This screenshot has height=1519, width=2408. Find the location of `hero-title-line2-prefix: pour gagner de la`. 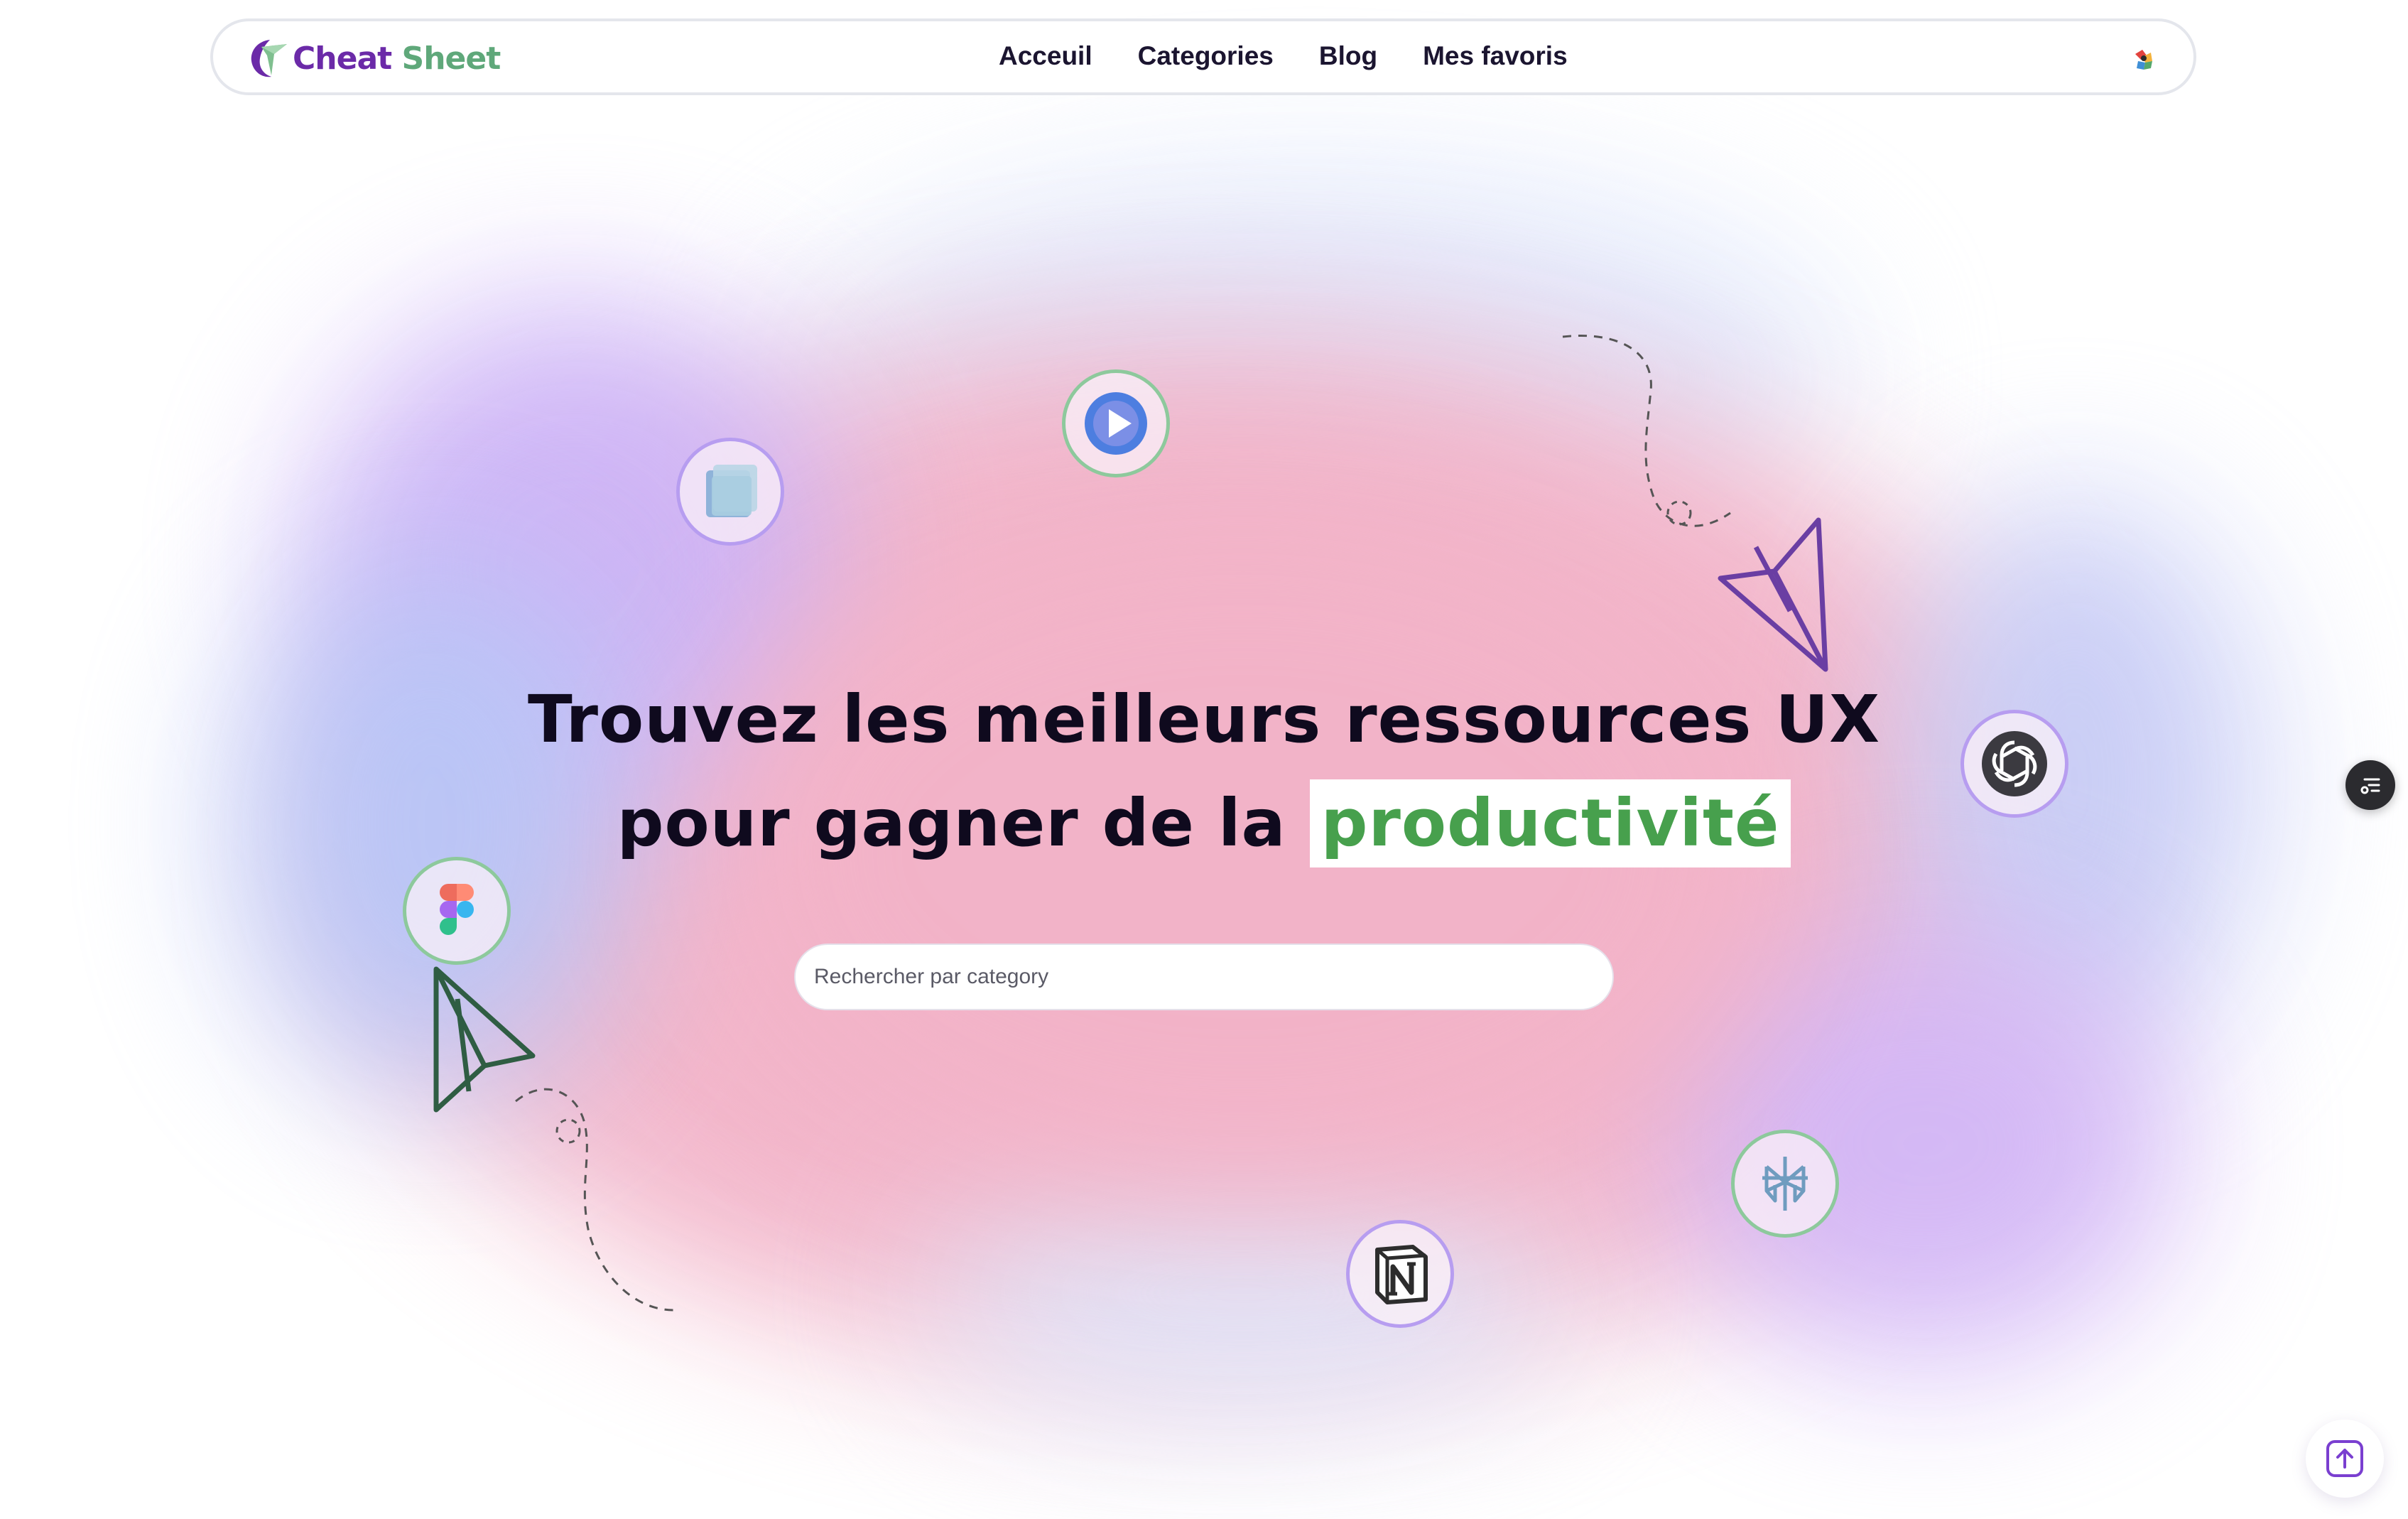

hero-title-line2-prefix: pour gagner de la is located at coordinates (952, 823).